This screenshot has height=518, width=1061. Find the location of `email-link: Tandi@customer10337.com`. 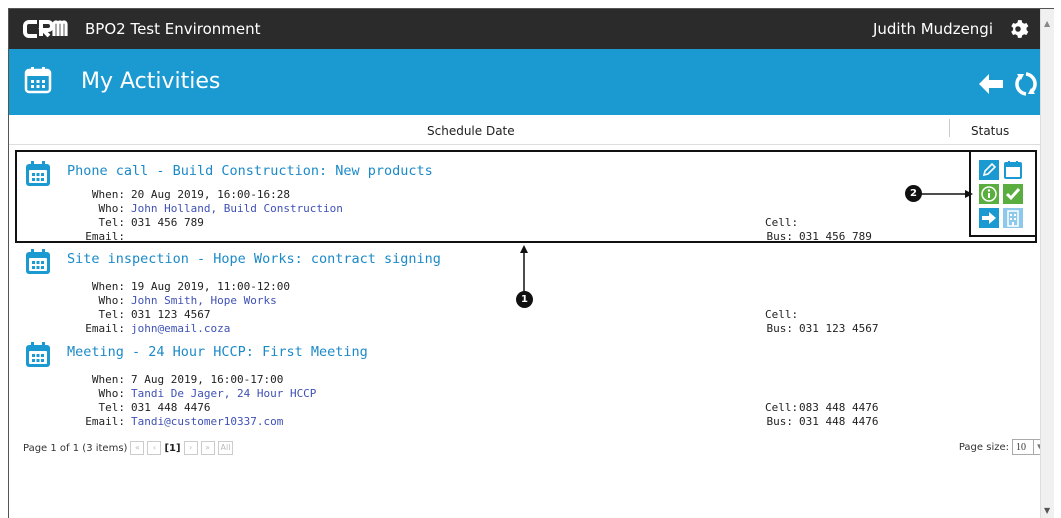

email-link: Tandi@customer10337.com is located at coordinates (204, 421).